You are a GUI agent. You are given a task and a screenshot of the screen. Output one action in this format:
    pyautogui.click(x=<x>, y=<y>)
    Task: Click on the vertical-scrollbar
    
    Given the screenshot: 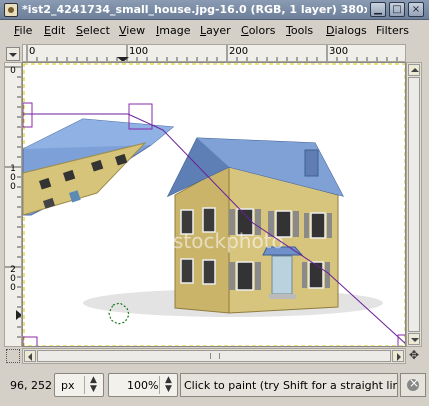 What is the action you would take?
    pyautogui.click(x=414, y=204)
    